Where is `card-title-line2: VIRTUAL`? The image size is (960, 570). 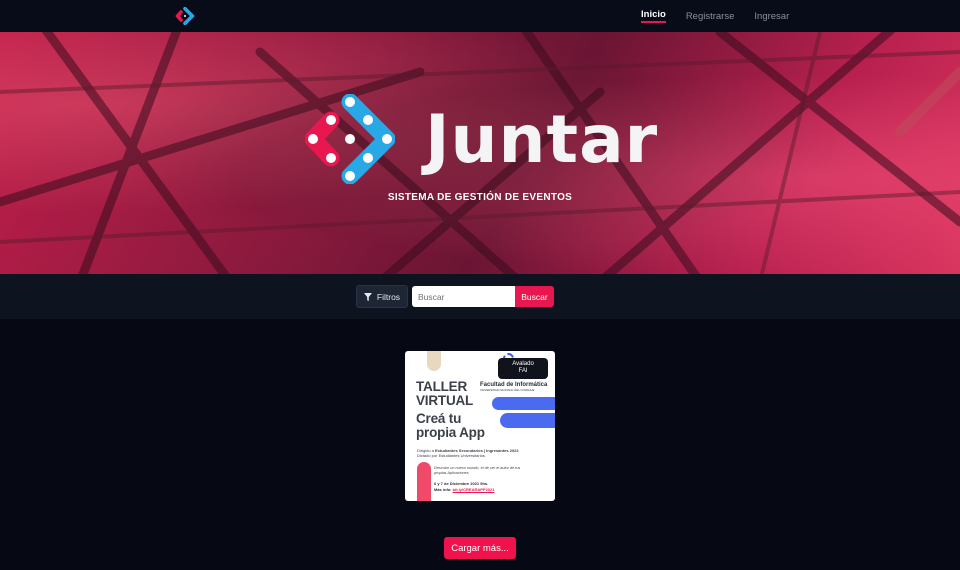 card-title-line2: VIRTUAL is located at coordinates (445, 400).